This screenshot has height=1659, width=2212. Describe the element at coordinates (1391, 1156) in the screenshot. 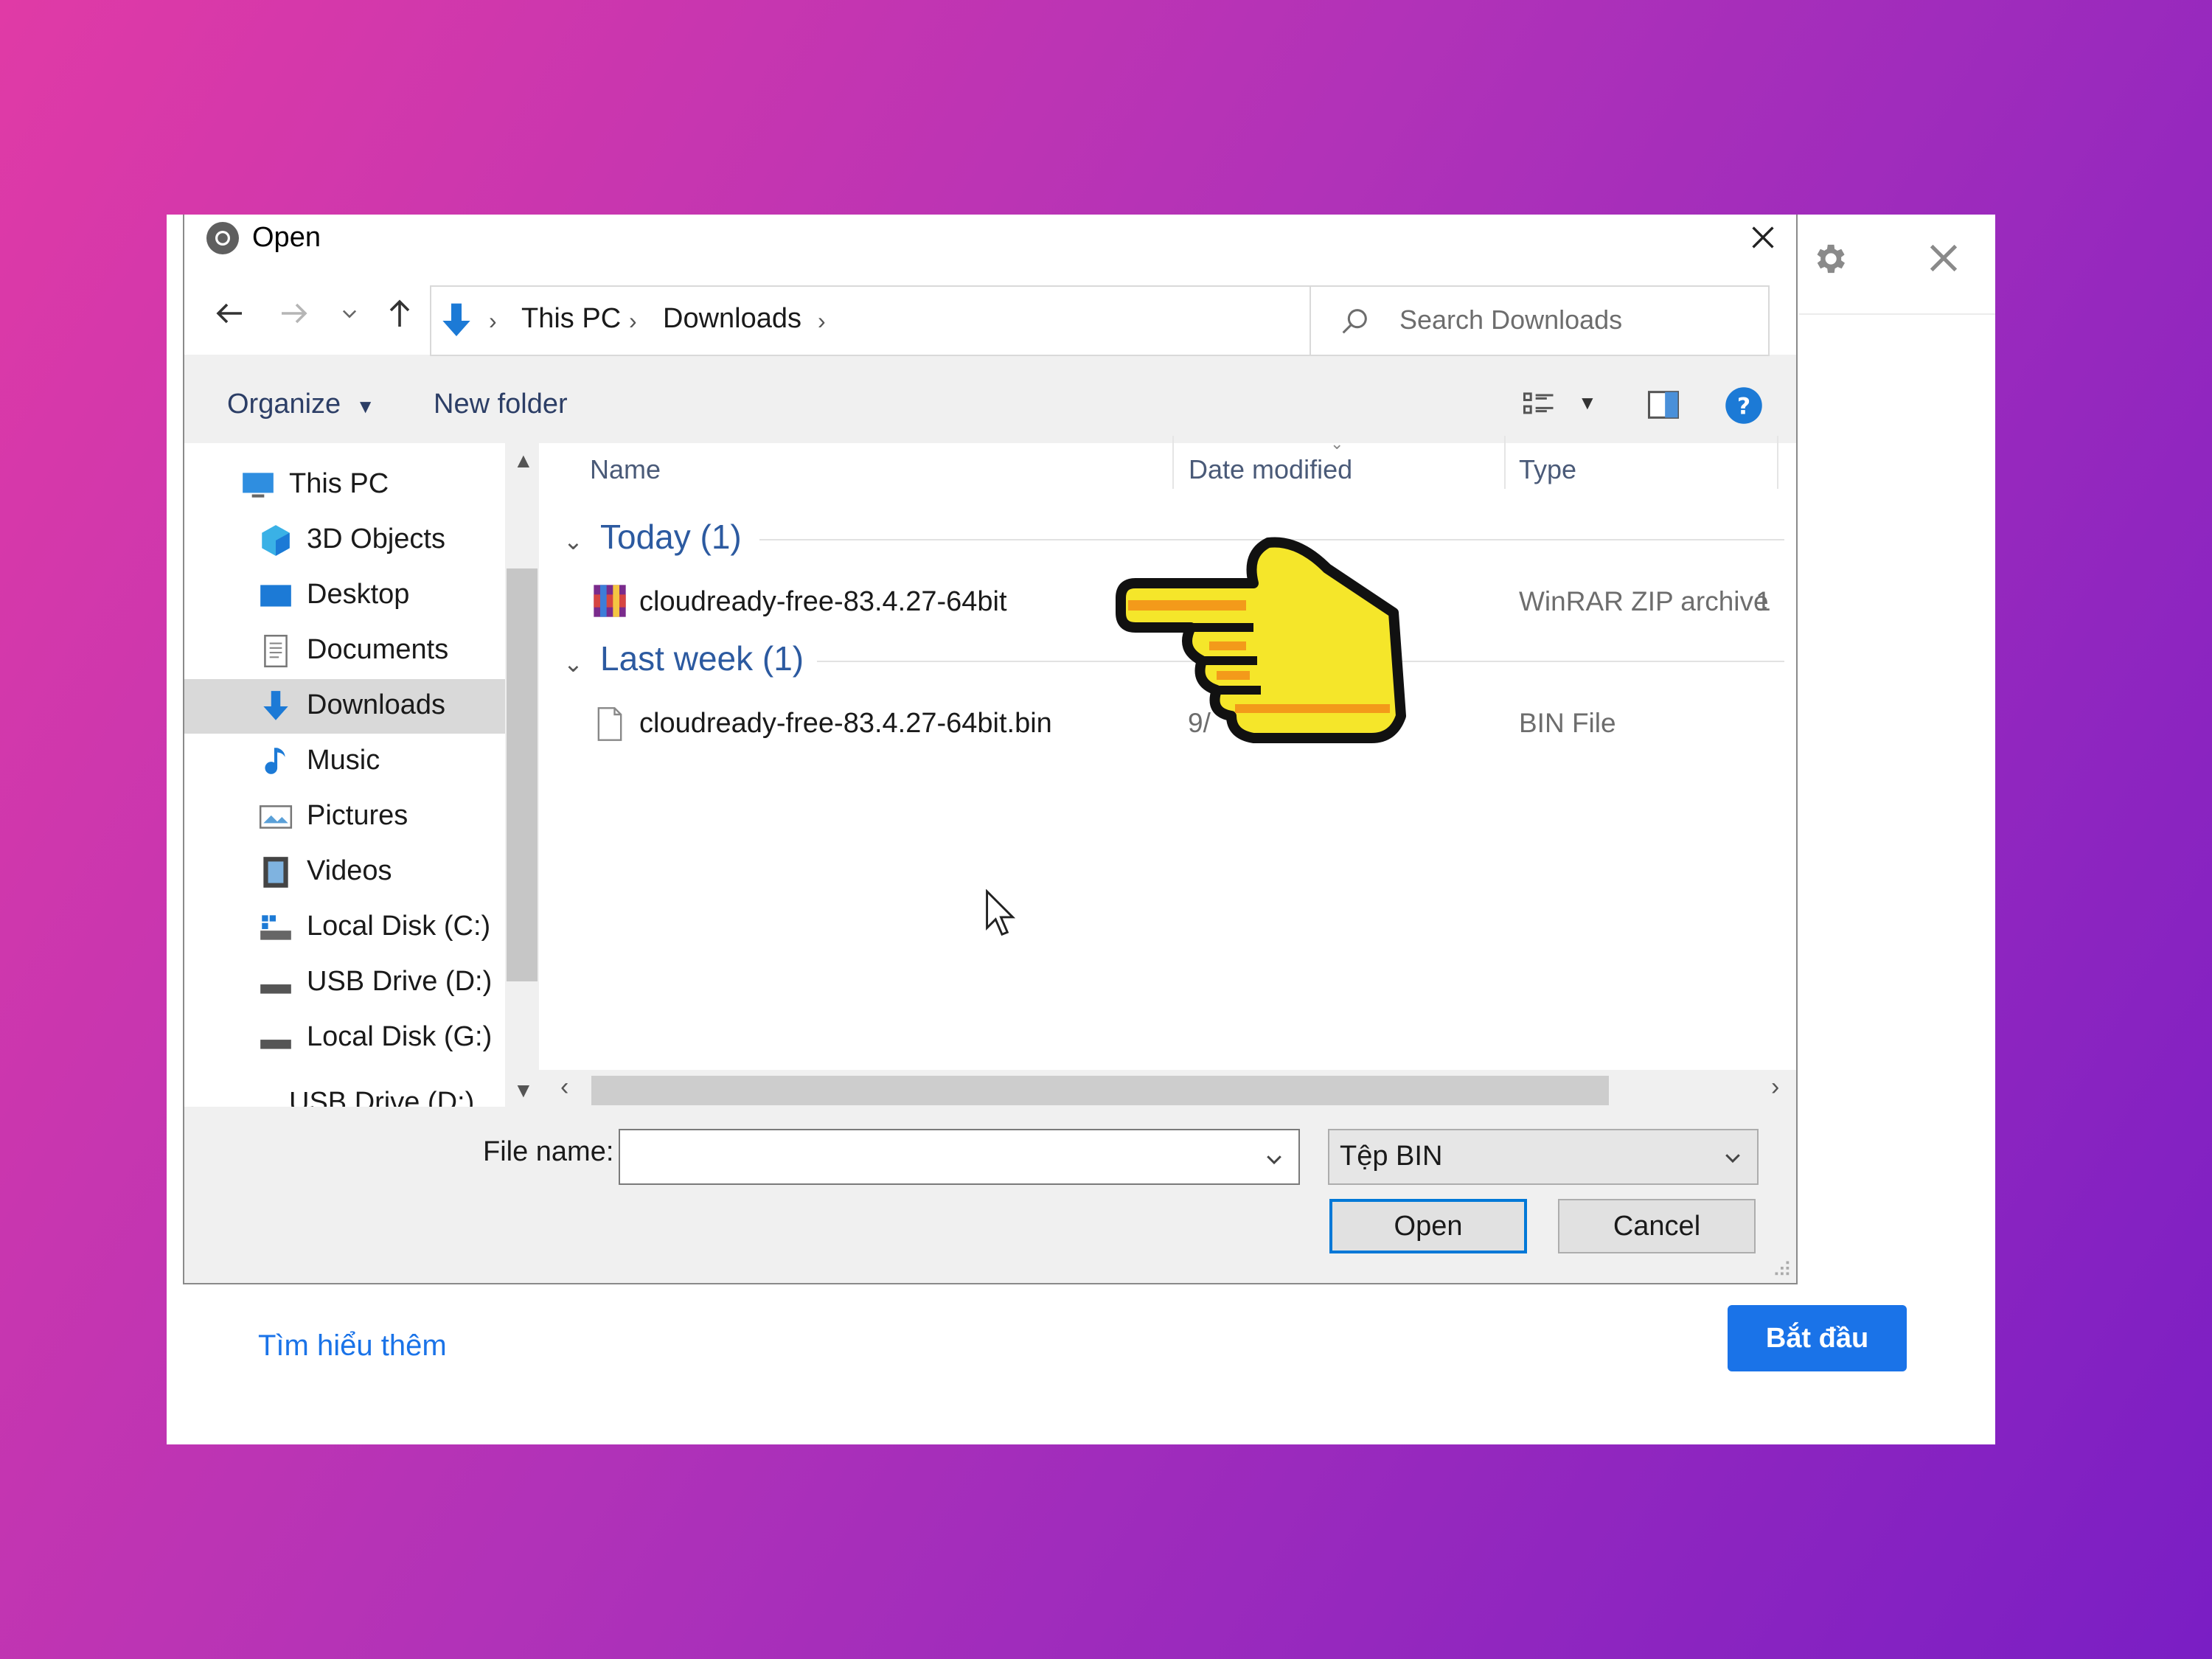

I see `file-type-value: Tệp BIN` at that location.